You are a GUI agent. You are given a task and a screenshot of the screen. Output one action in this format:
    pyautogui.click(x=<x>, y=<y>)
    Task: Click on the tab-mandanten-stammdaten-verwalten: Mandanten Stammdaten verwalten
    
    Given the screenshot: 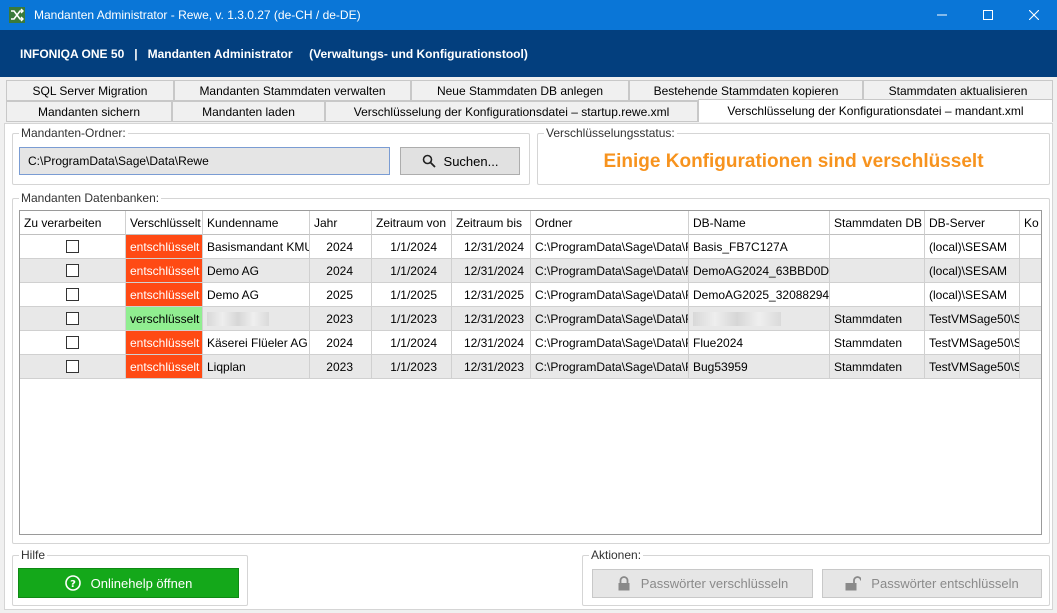 What is the action you would take?
    pyautogui.click(x=292, y=90)
    